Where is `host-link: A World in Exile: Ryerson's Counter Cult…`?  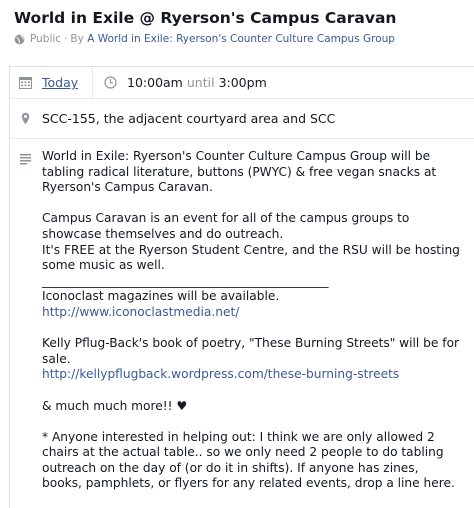 host-link: A World in Exile: Ryerson's Counter Cult… is located at coordinates (241, 39).